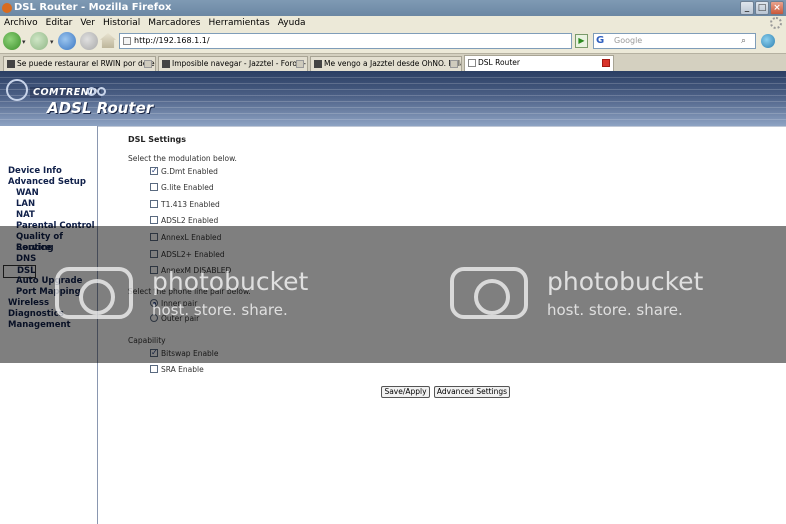 The image size is (786, 524). Describe the element at coordinates (393, 98) in the screenshot. I see `router-header-banner: COMTREND ADSL Router` at that location.